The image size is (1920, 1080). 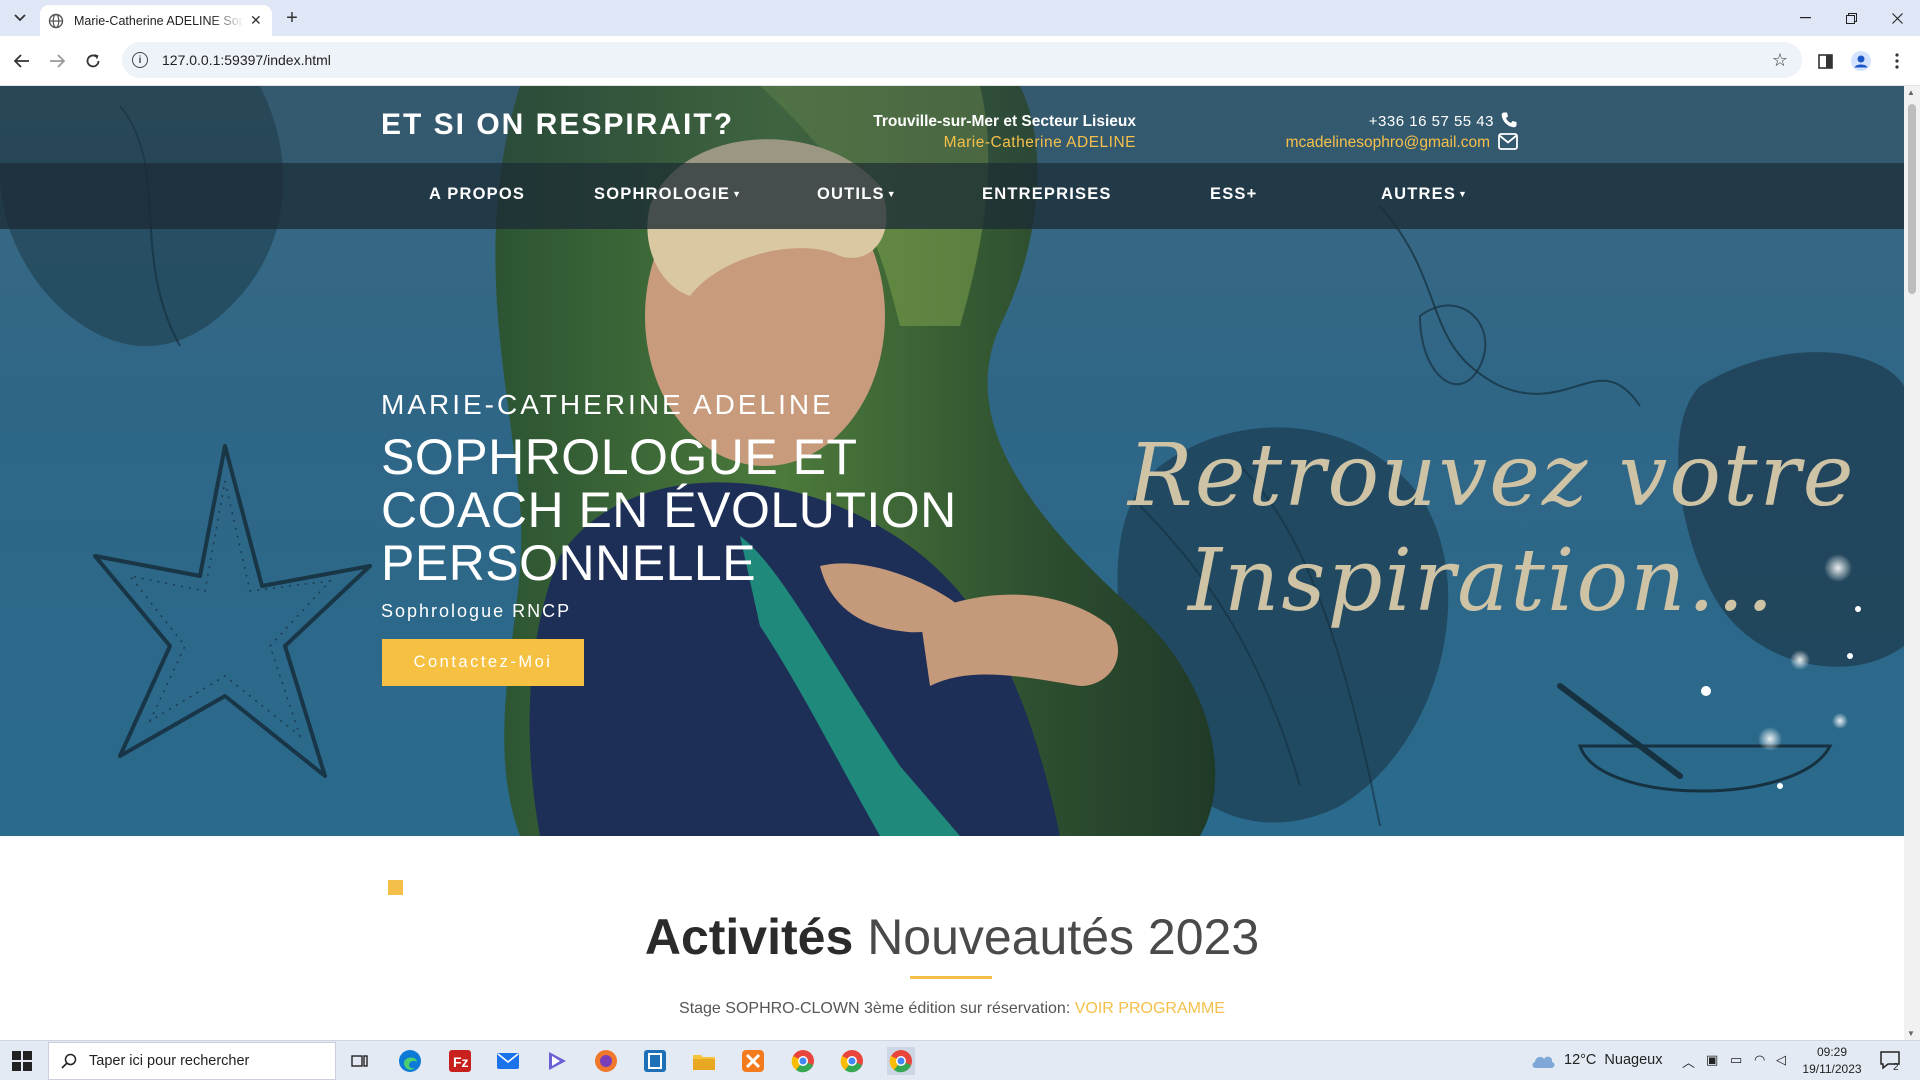 I want to click on site-brand-logo: ET SI ON RESPIRAIT?, so click(x=557, y=125).